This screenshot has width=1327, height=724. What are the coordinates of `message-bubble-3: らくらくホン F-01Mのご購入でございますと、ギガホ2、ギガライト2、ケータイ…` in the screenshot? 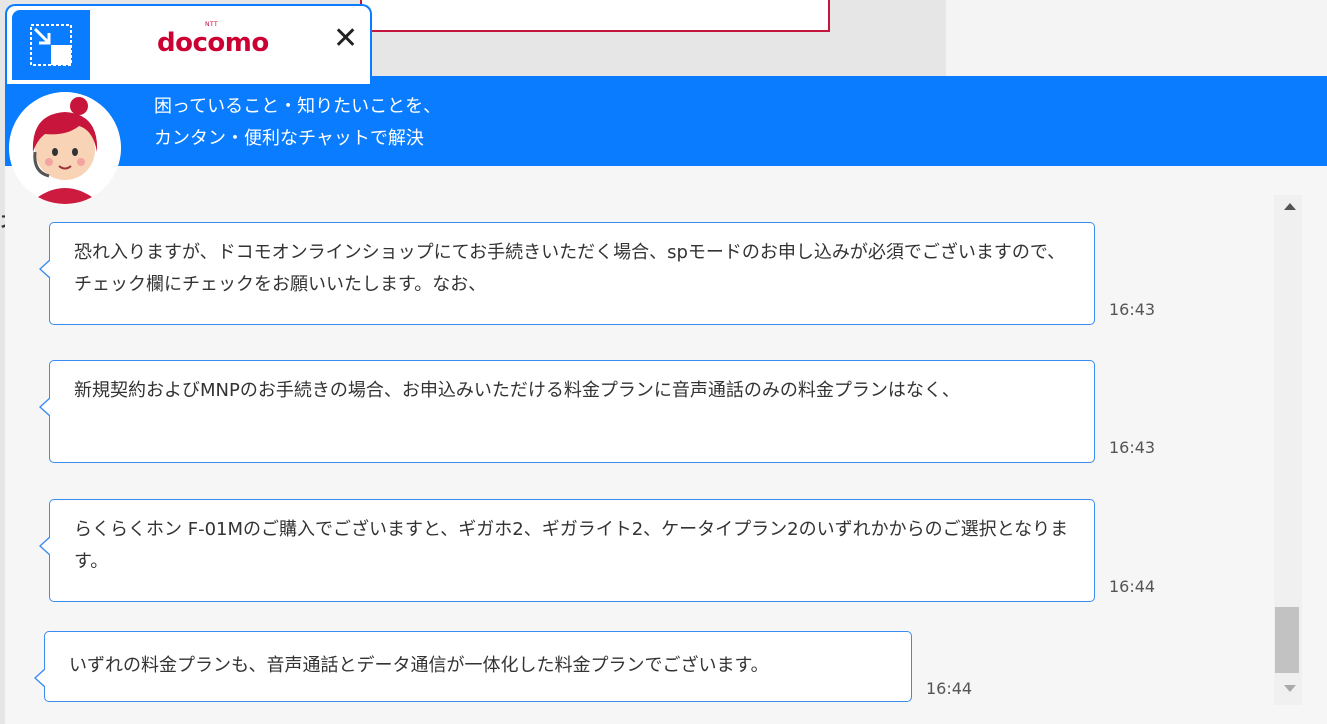 It's located at (567, 550).